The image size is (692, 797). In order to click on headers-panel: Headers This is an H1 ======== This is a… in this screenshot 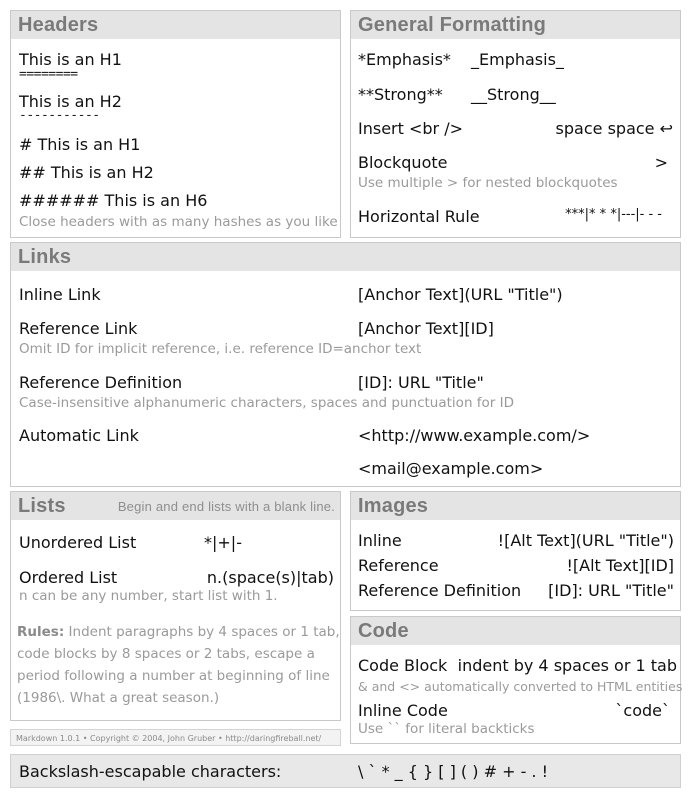, I will do `click(175, 124)`.